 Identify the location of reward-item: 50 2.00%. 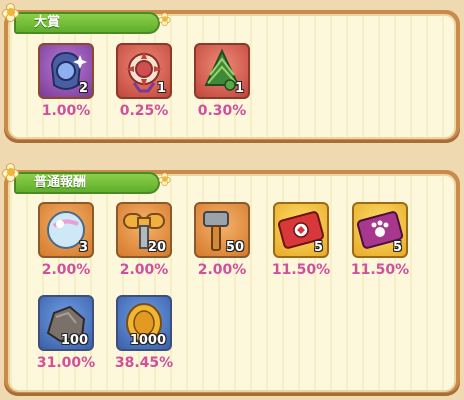
(222, 240).